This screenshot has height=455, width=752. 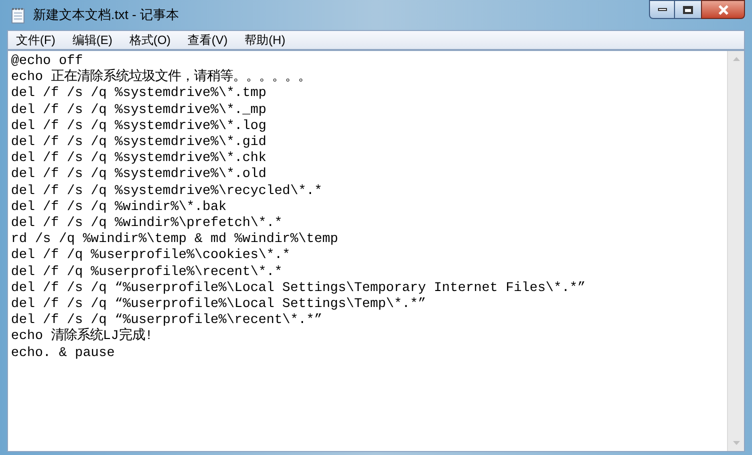 What do you see at coordinates (166, 190) in the screenshot?
I see `code-line: del /f /s /q %systemdrive%\recycled\*.*` at bounding box center [166, 190].